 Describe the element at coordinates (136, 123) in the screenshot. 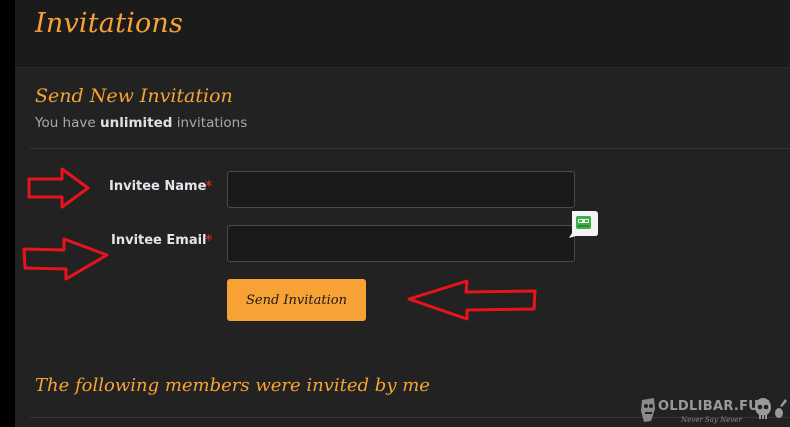

I see `allowance-amount: unlimited` at that location.